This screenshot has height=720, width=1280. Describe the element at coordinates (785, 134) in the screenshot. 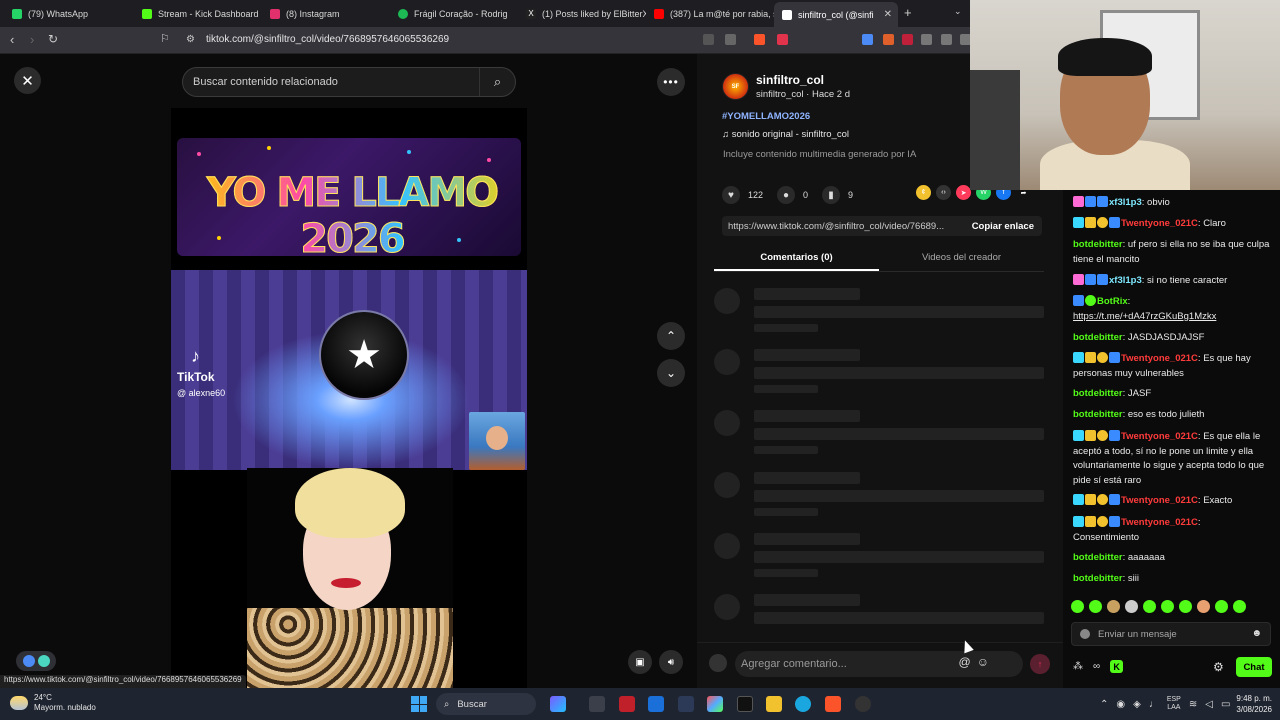

I see `sound-link: ♫ sonido original - sinfiltro_col` at that location.